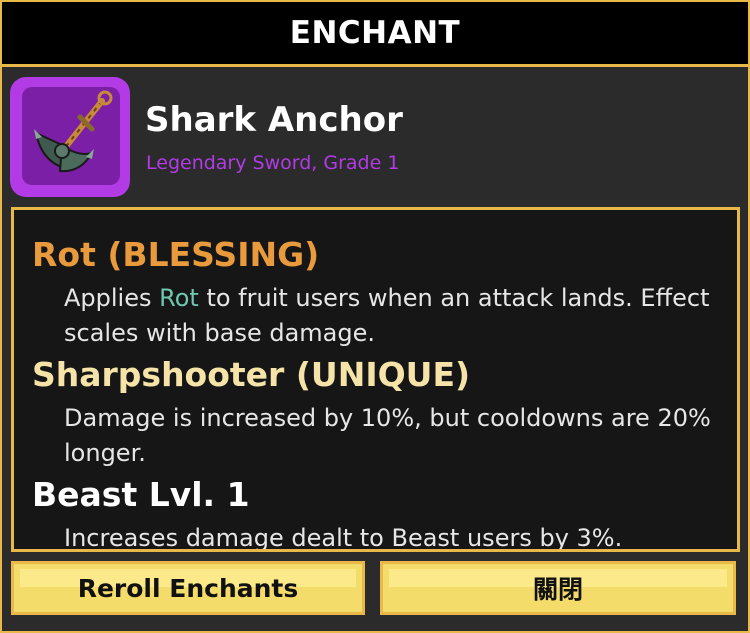  Describe the element at coordinates (274, 120) in the screenshot. I see `item-name: Shark Anchor` at that location.